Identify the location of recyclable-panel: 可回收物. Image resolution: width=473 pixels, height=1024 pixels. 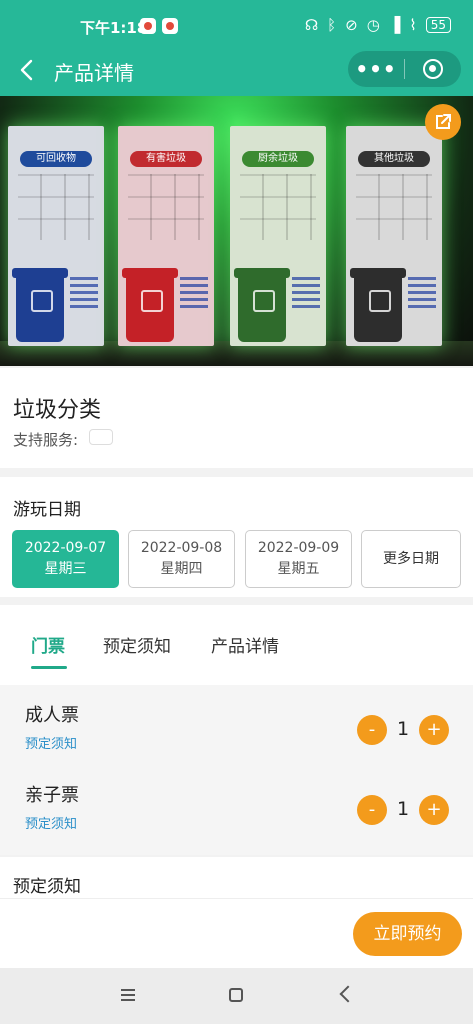
(56, 236).